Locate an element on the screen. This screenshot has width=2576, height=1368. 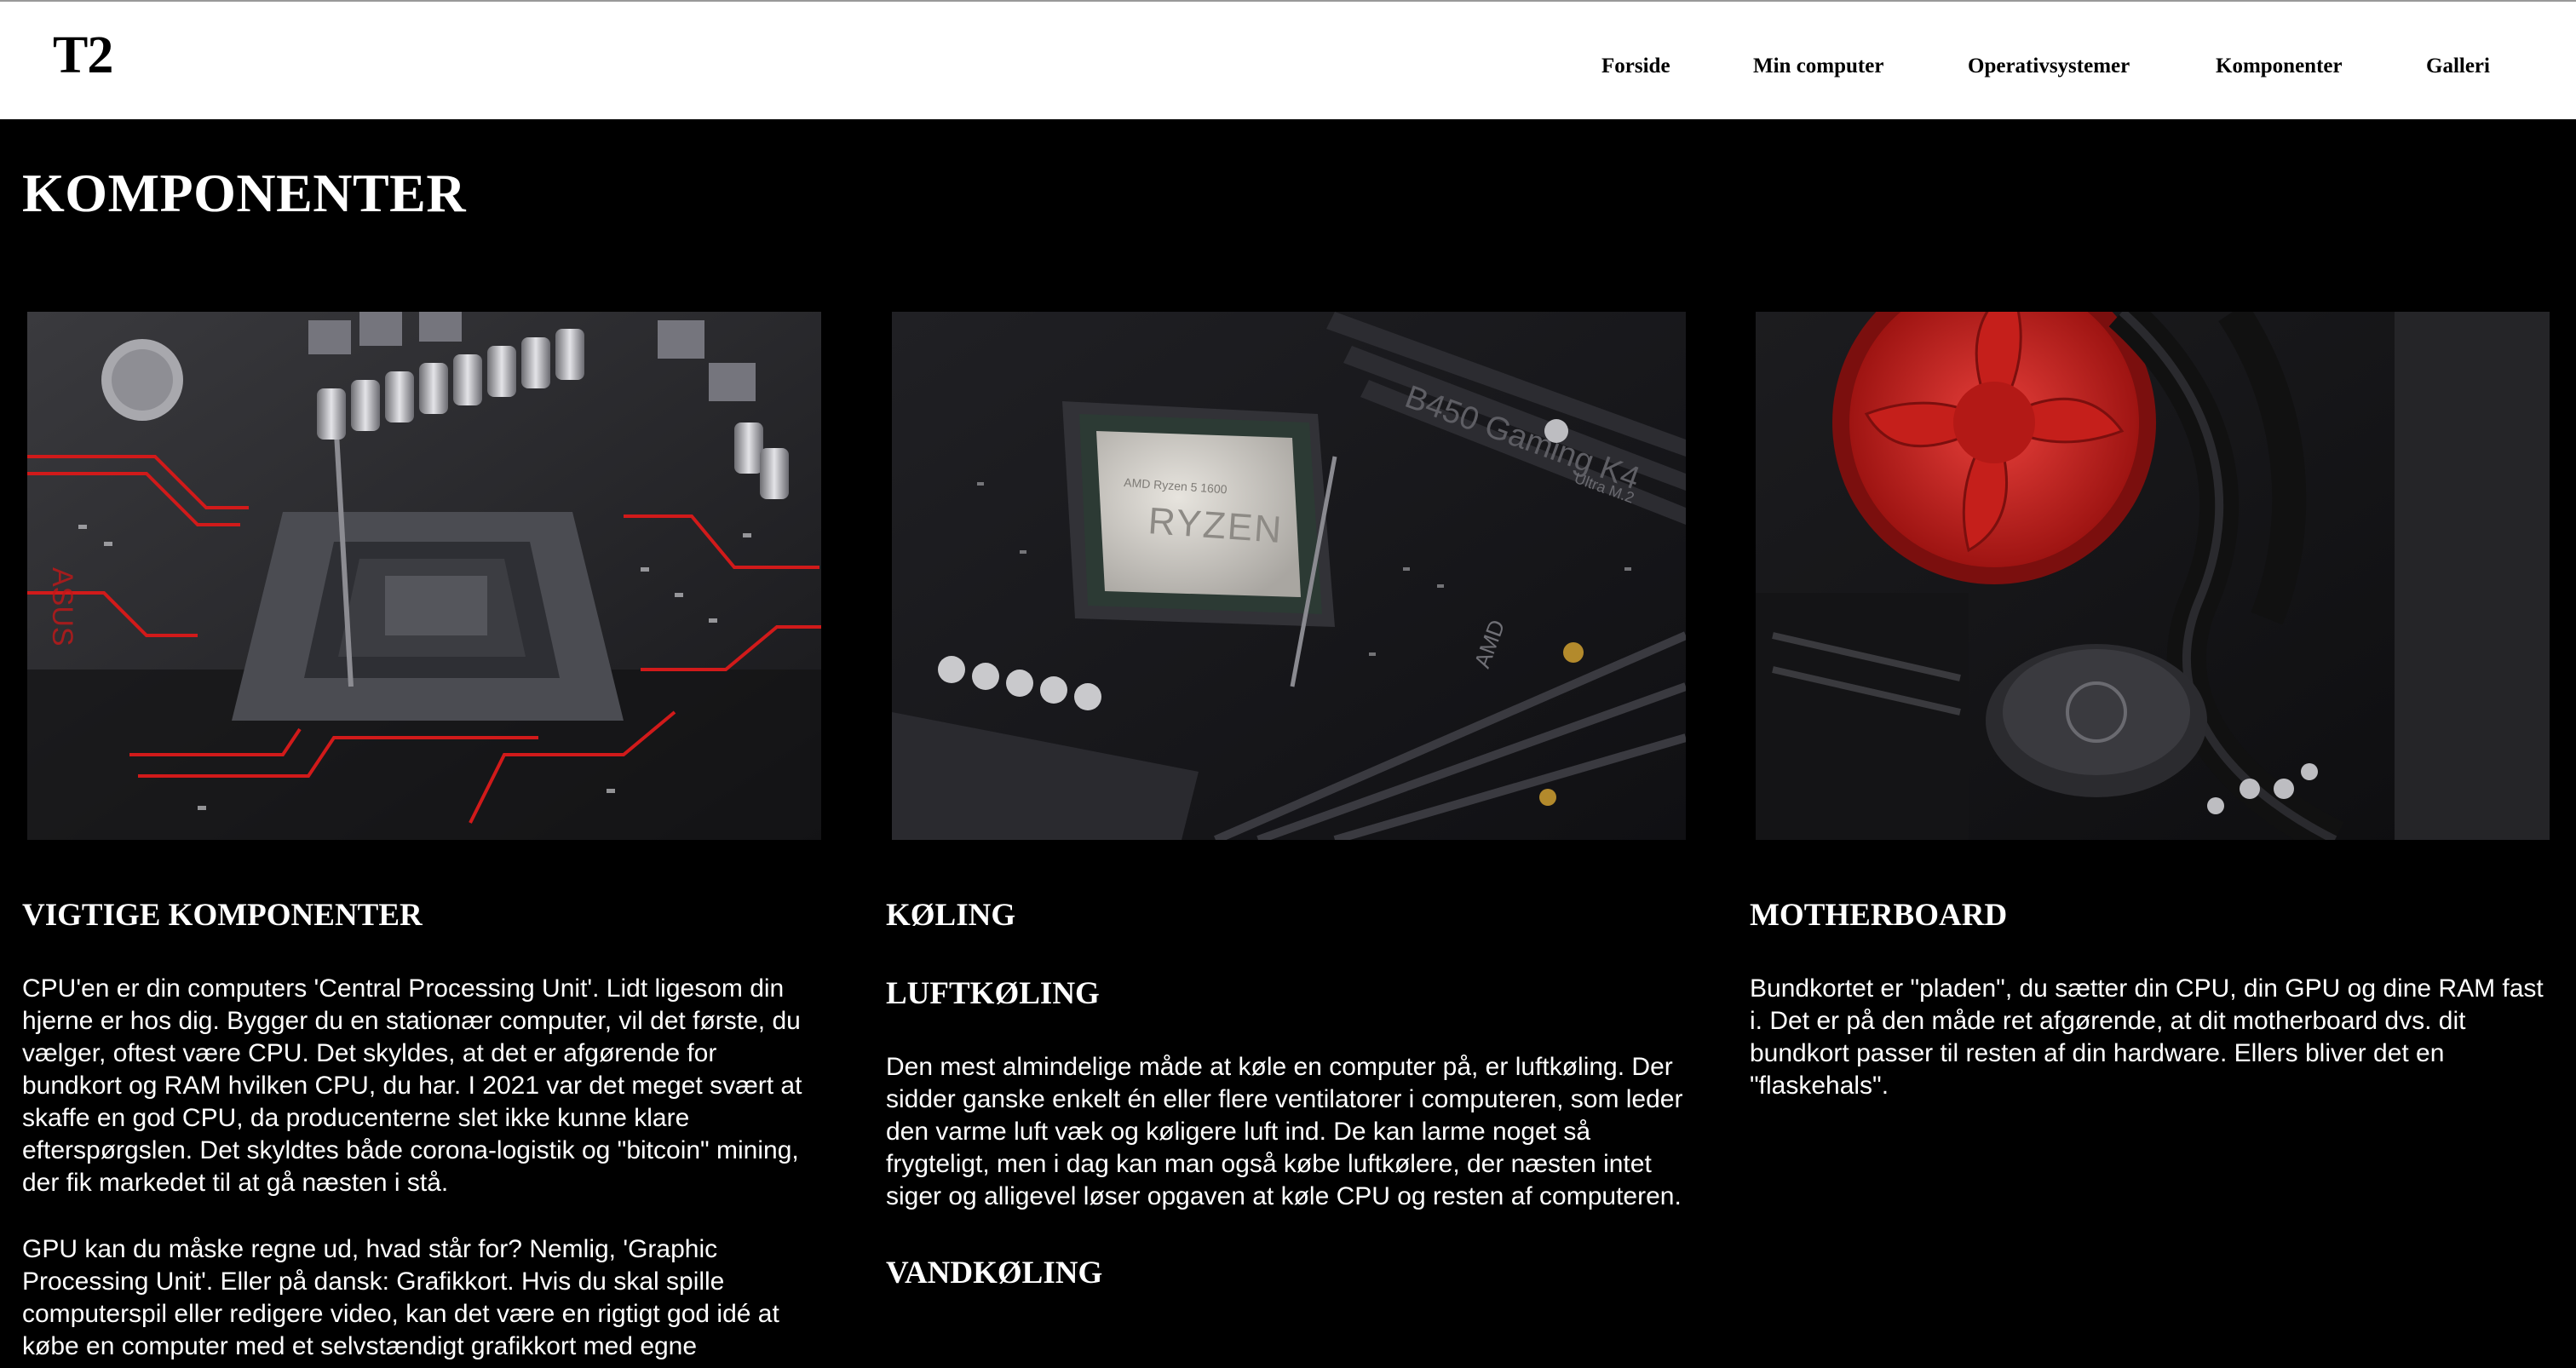
section-heading: VIGTIGE KOMPONENTER is located at coordinates (223, 915).